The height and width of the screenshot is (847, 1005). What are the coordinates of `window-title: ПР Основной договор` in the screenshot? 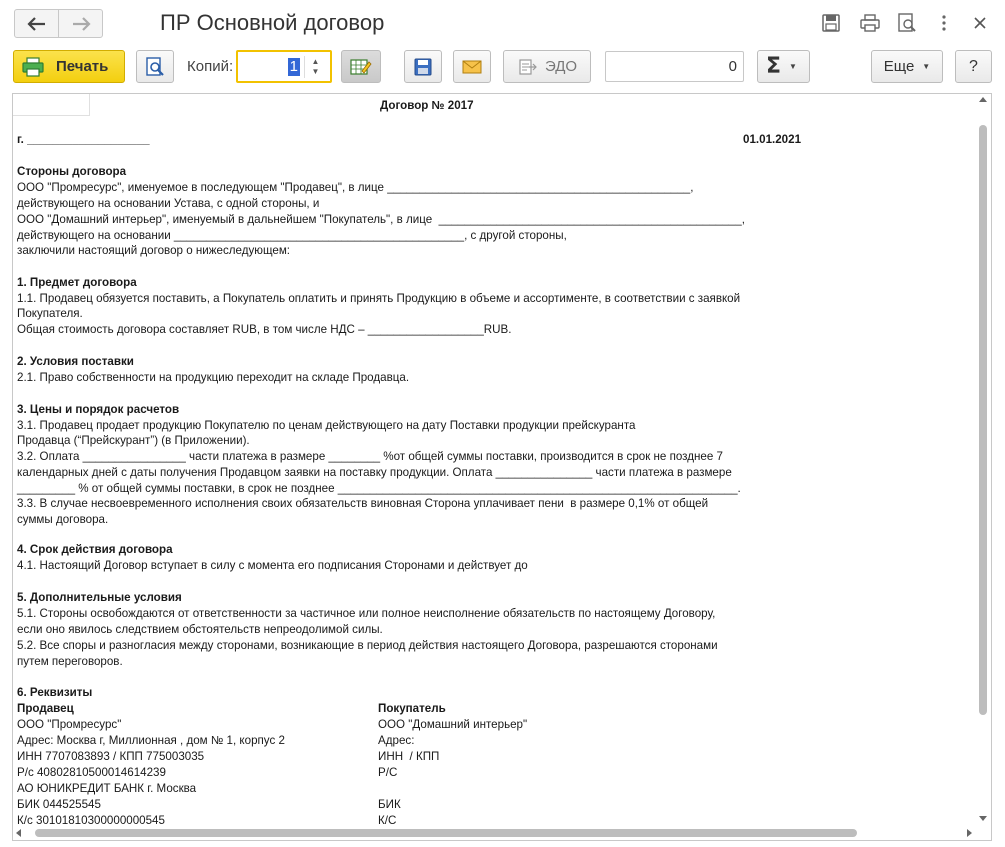 It's located at (272, 22).